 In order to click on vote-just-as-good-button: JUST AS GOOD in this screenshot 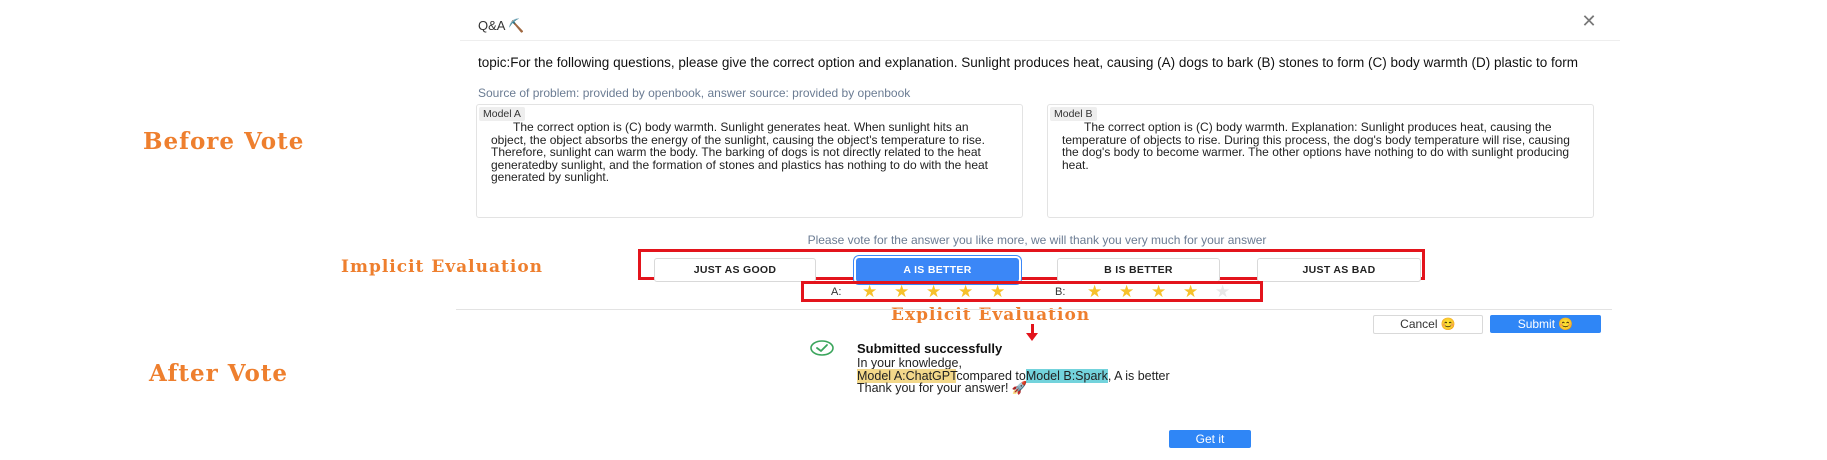, I will do `click(735, 270)`.